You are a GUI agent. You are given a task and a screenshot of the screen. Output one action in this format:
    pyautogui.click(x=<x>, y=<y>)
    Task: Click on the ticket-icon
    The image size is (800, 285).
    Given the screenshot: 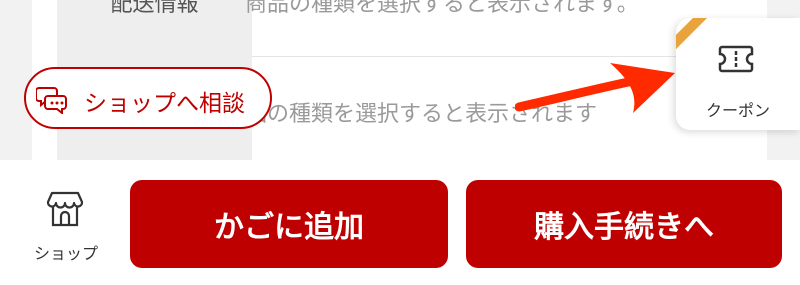 What is the action you would take?
    pyautogui.click(x=736, y=59)
    